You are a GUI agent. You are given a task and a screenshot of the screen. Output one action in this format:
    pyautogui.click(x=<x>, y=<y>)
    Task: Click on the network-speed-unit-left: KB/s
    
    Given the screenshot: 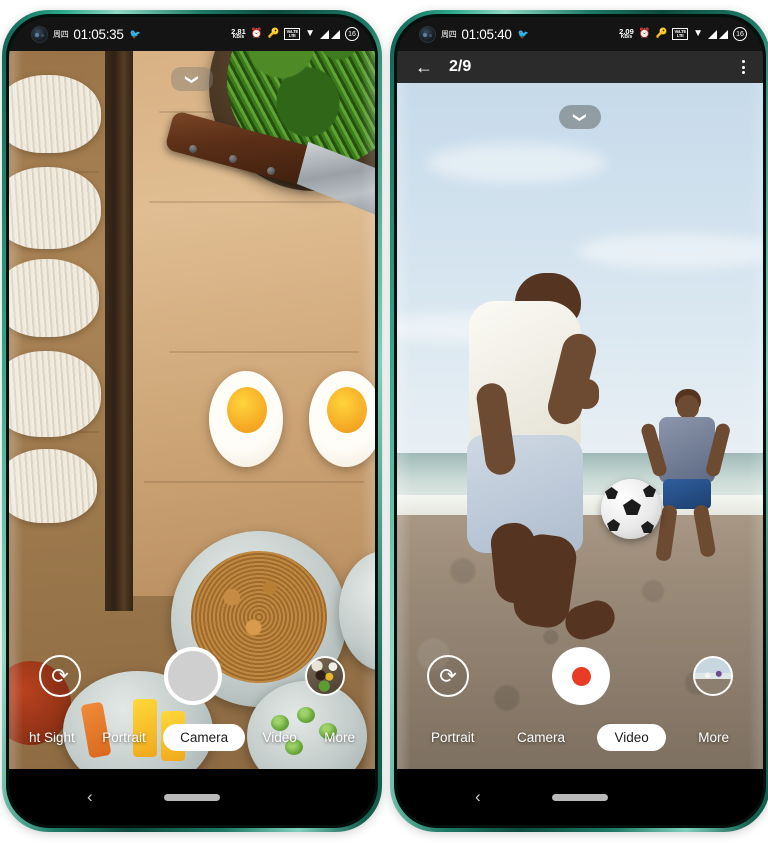 What is the action you would take?
    pyautogui.click(x=238, y=37)
    